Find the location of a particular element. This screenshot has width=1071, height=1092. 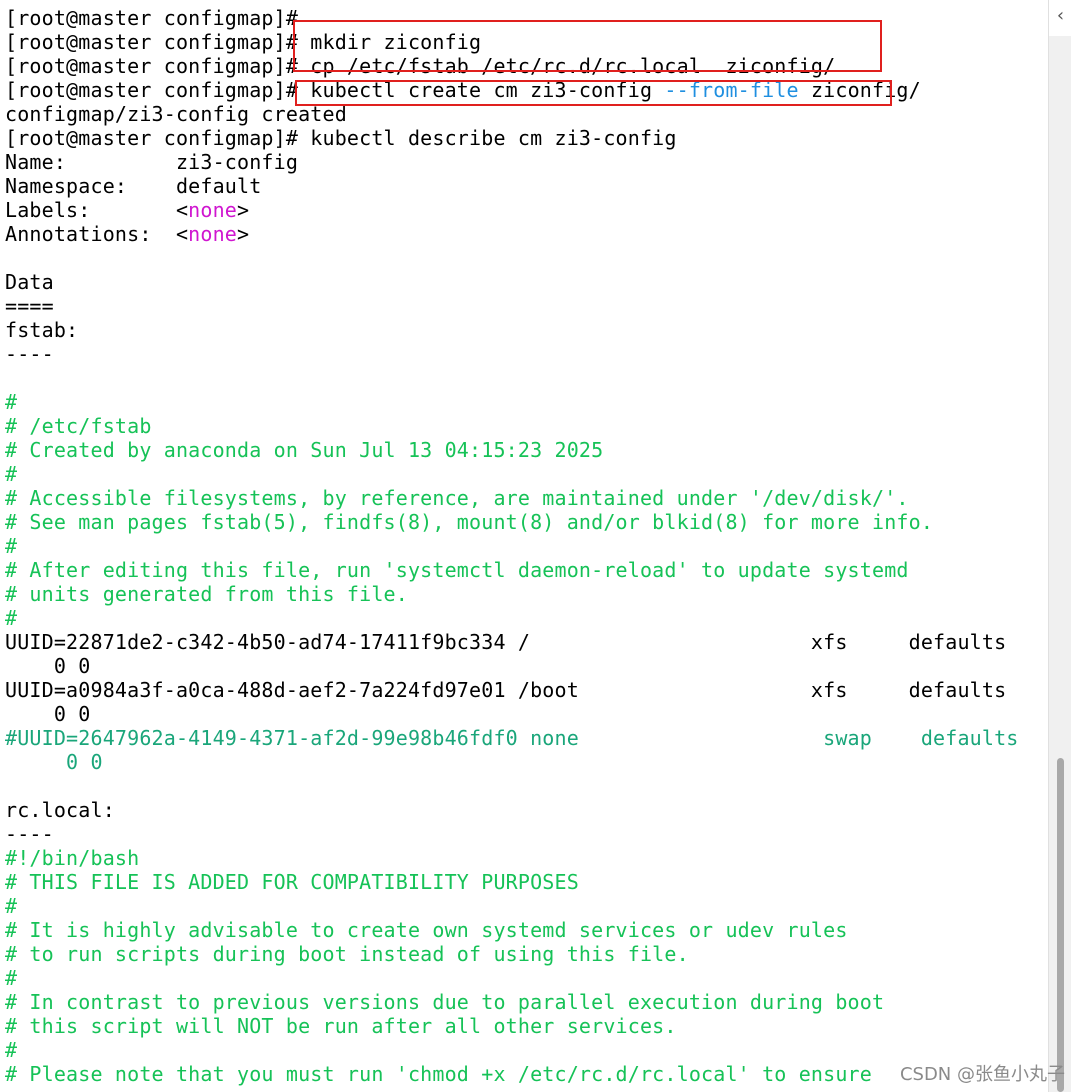

terminal-line: Annotations: <none> is located at coordinates (512, 234).